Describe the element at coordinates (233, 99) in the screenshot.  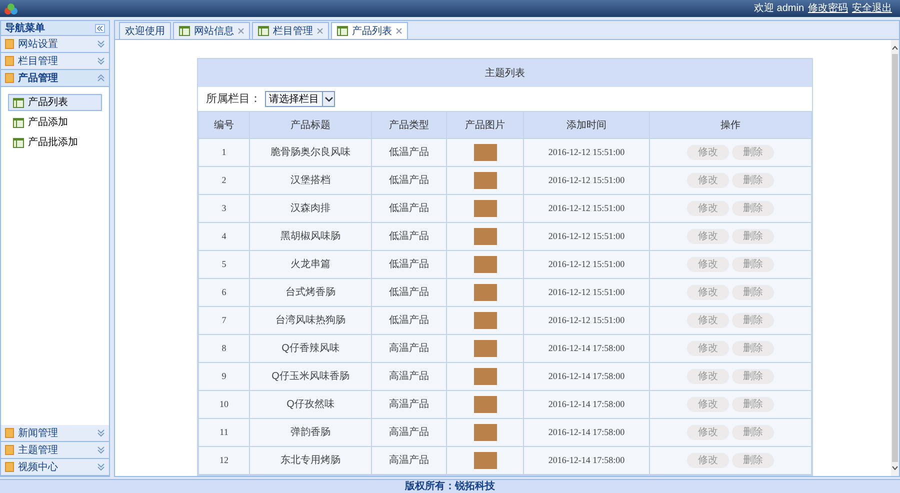
I see `filter-label: 所属栏目：` at that location.